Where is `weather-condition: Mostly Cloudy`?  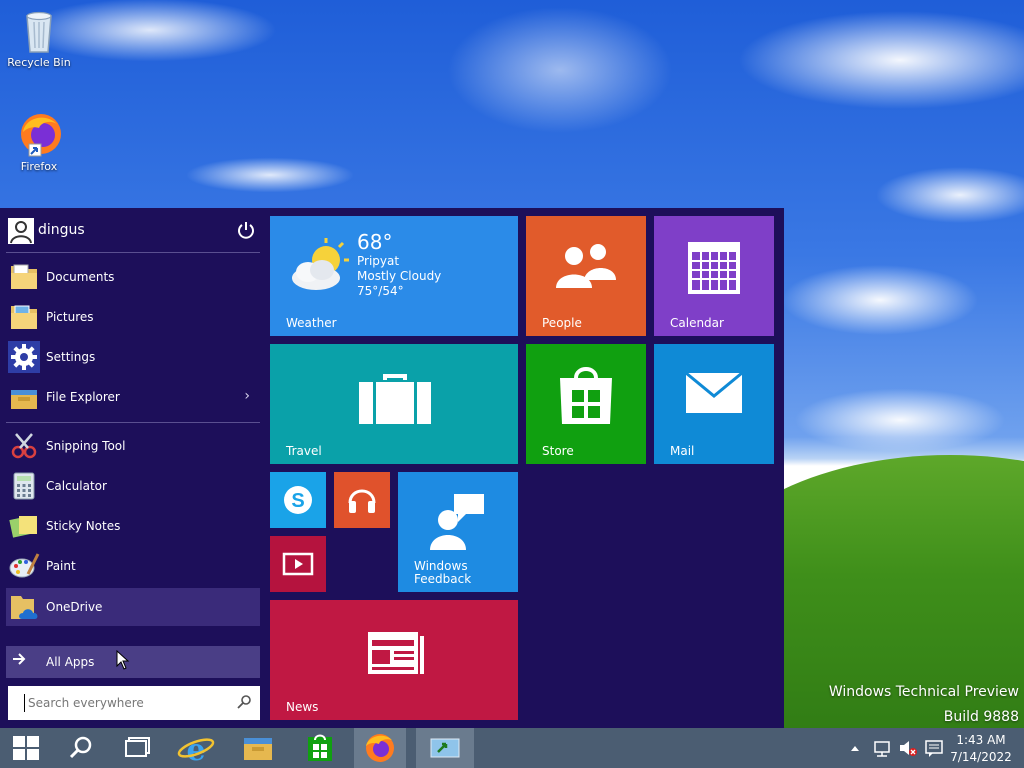 weather-condition: Mostly Cloudy is located at coordinates (399, 276).